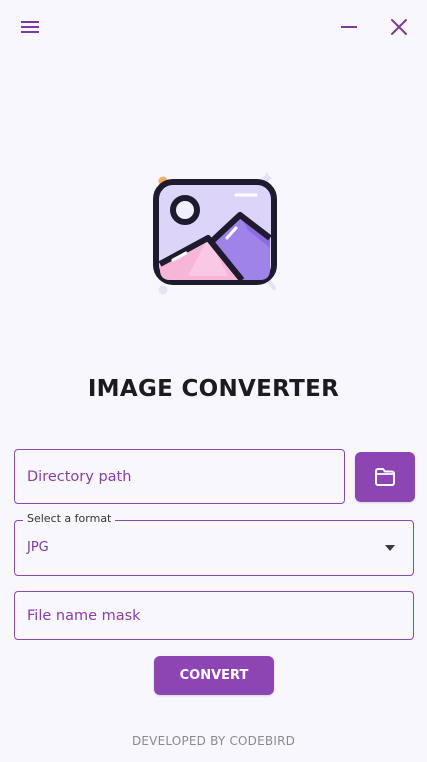 The height and width of the screenshot is (762, 427). Describe the element at coordinates (213, 741) in the screenshot. I see `footer-credit: DEVELOPED BY CODEBIRD` at that location.